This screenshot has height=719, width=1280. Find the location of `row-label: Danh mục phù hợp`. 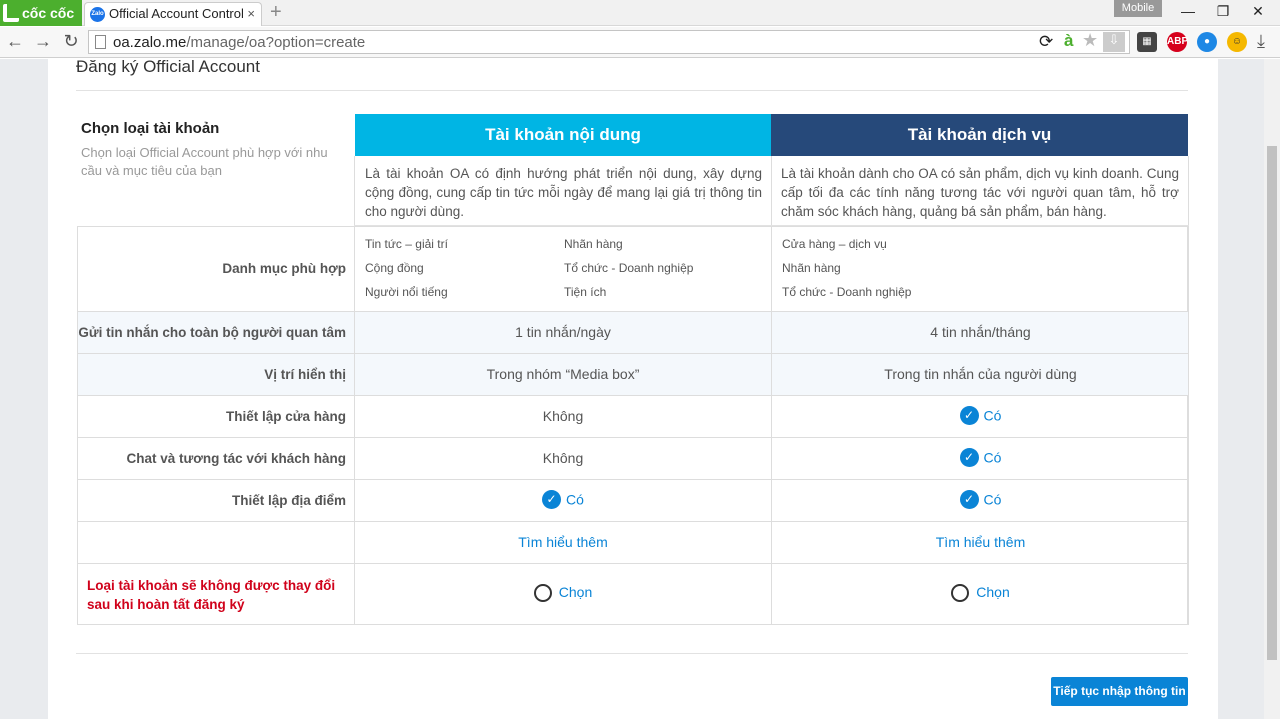

row-label: Danh mục phù hợp is located at coordinates (284, 268).